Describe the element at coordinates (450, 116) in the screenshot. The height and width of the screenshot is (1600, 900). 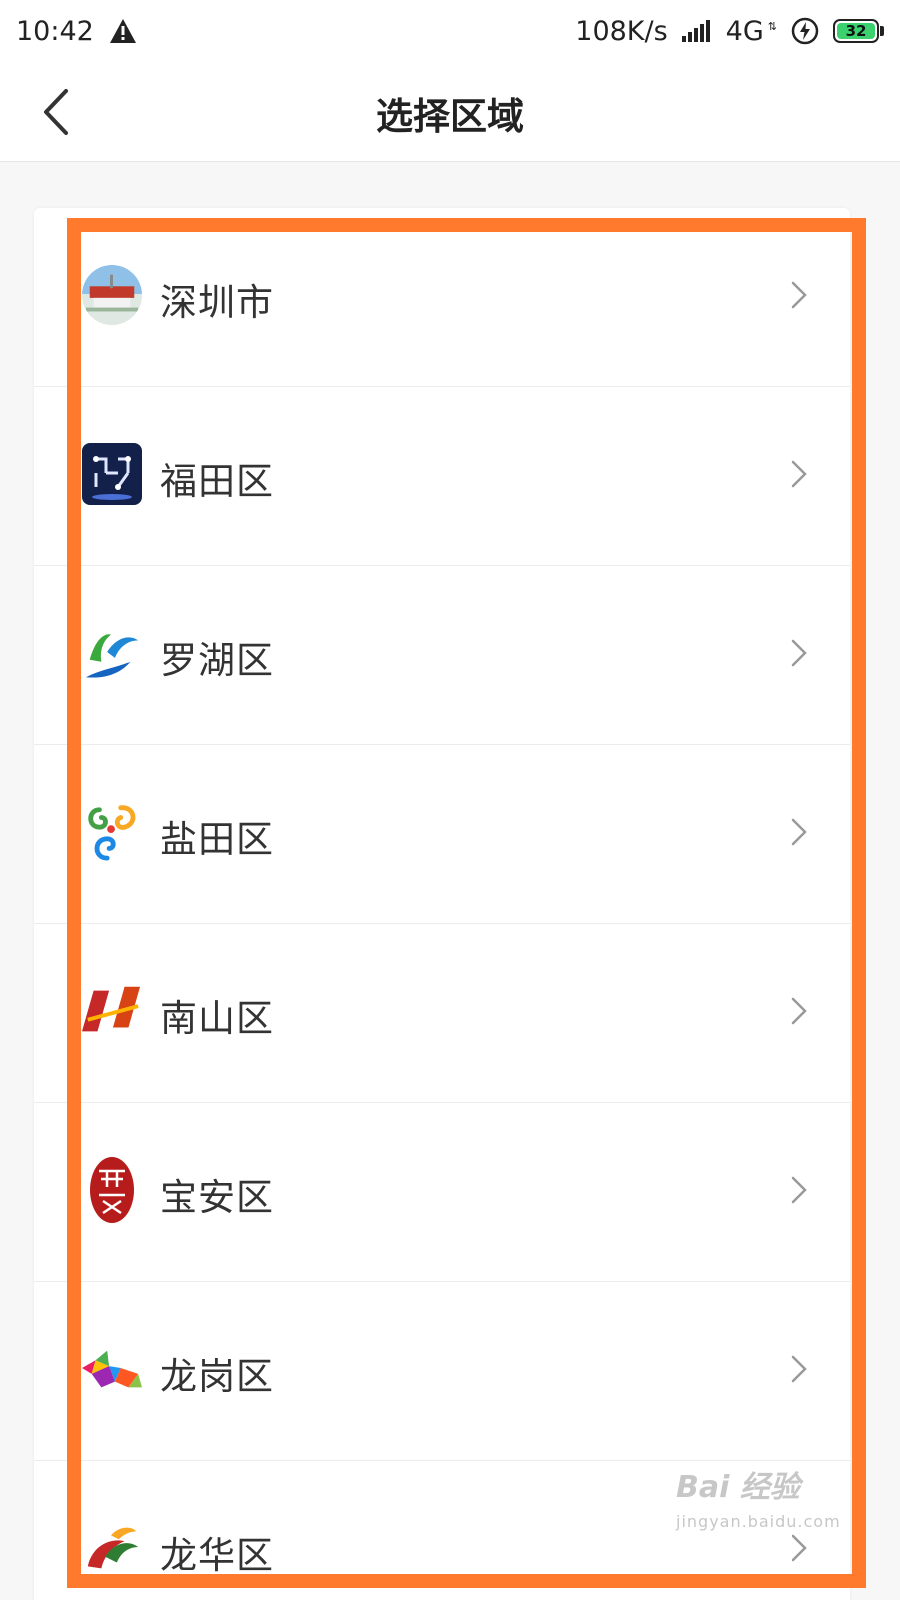
I see `page-title: 选择区域` at that location.